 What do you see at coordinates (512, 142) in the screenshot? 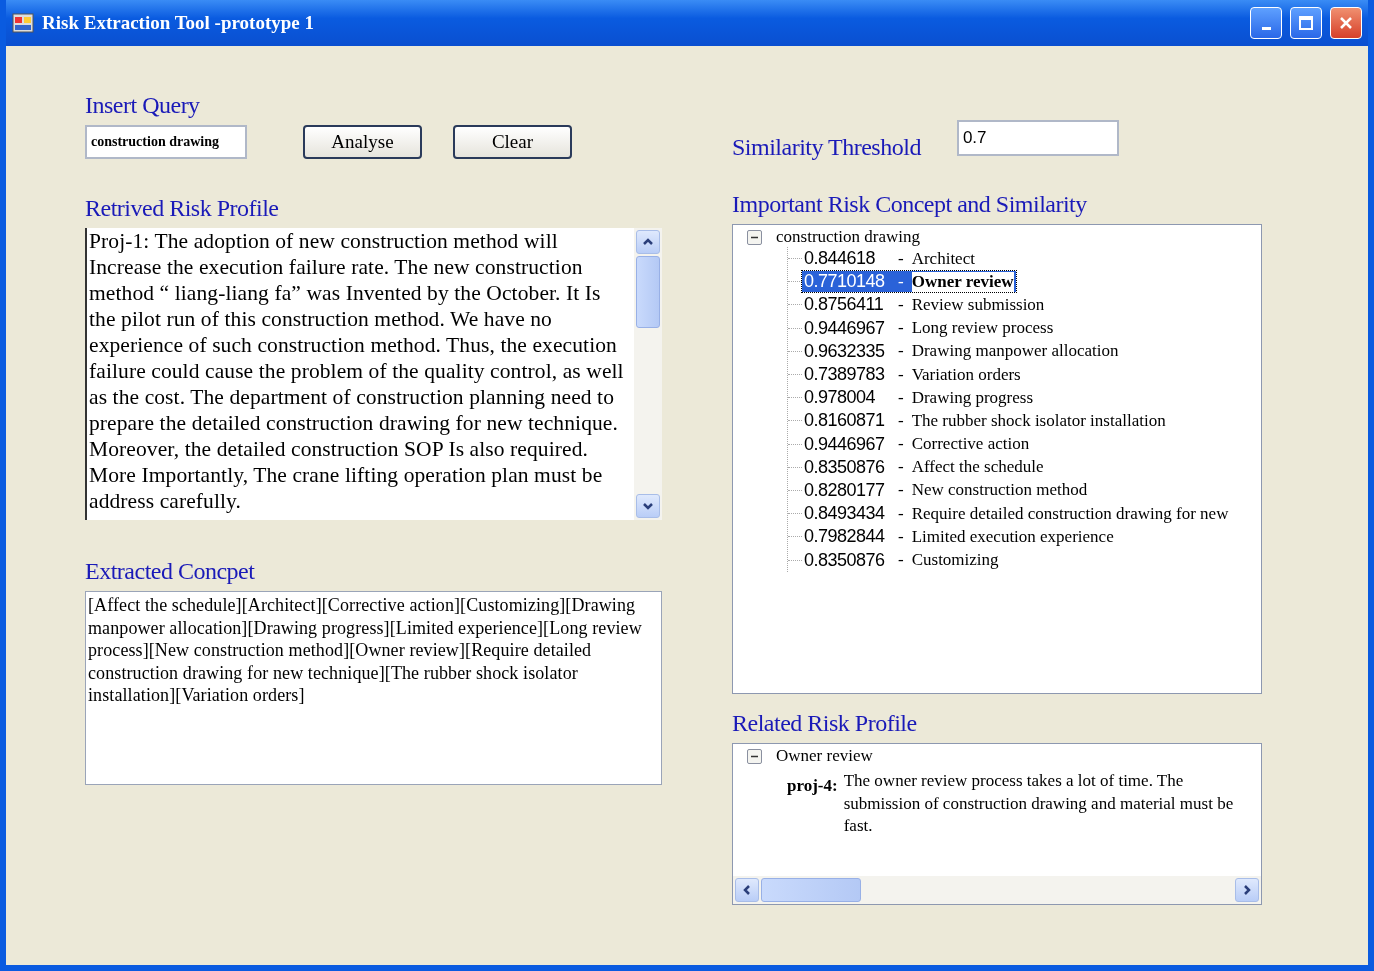
I see `clear-button: Clear` at bounding box center [512, 142].